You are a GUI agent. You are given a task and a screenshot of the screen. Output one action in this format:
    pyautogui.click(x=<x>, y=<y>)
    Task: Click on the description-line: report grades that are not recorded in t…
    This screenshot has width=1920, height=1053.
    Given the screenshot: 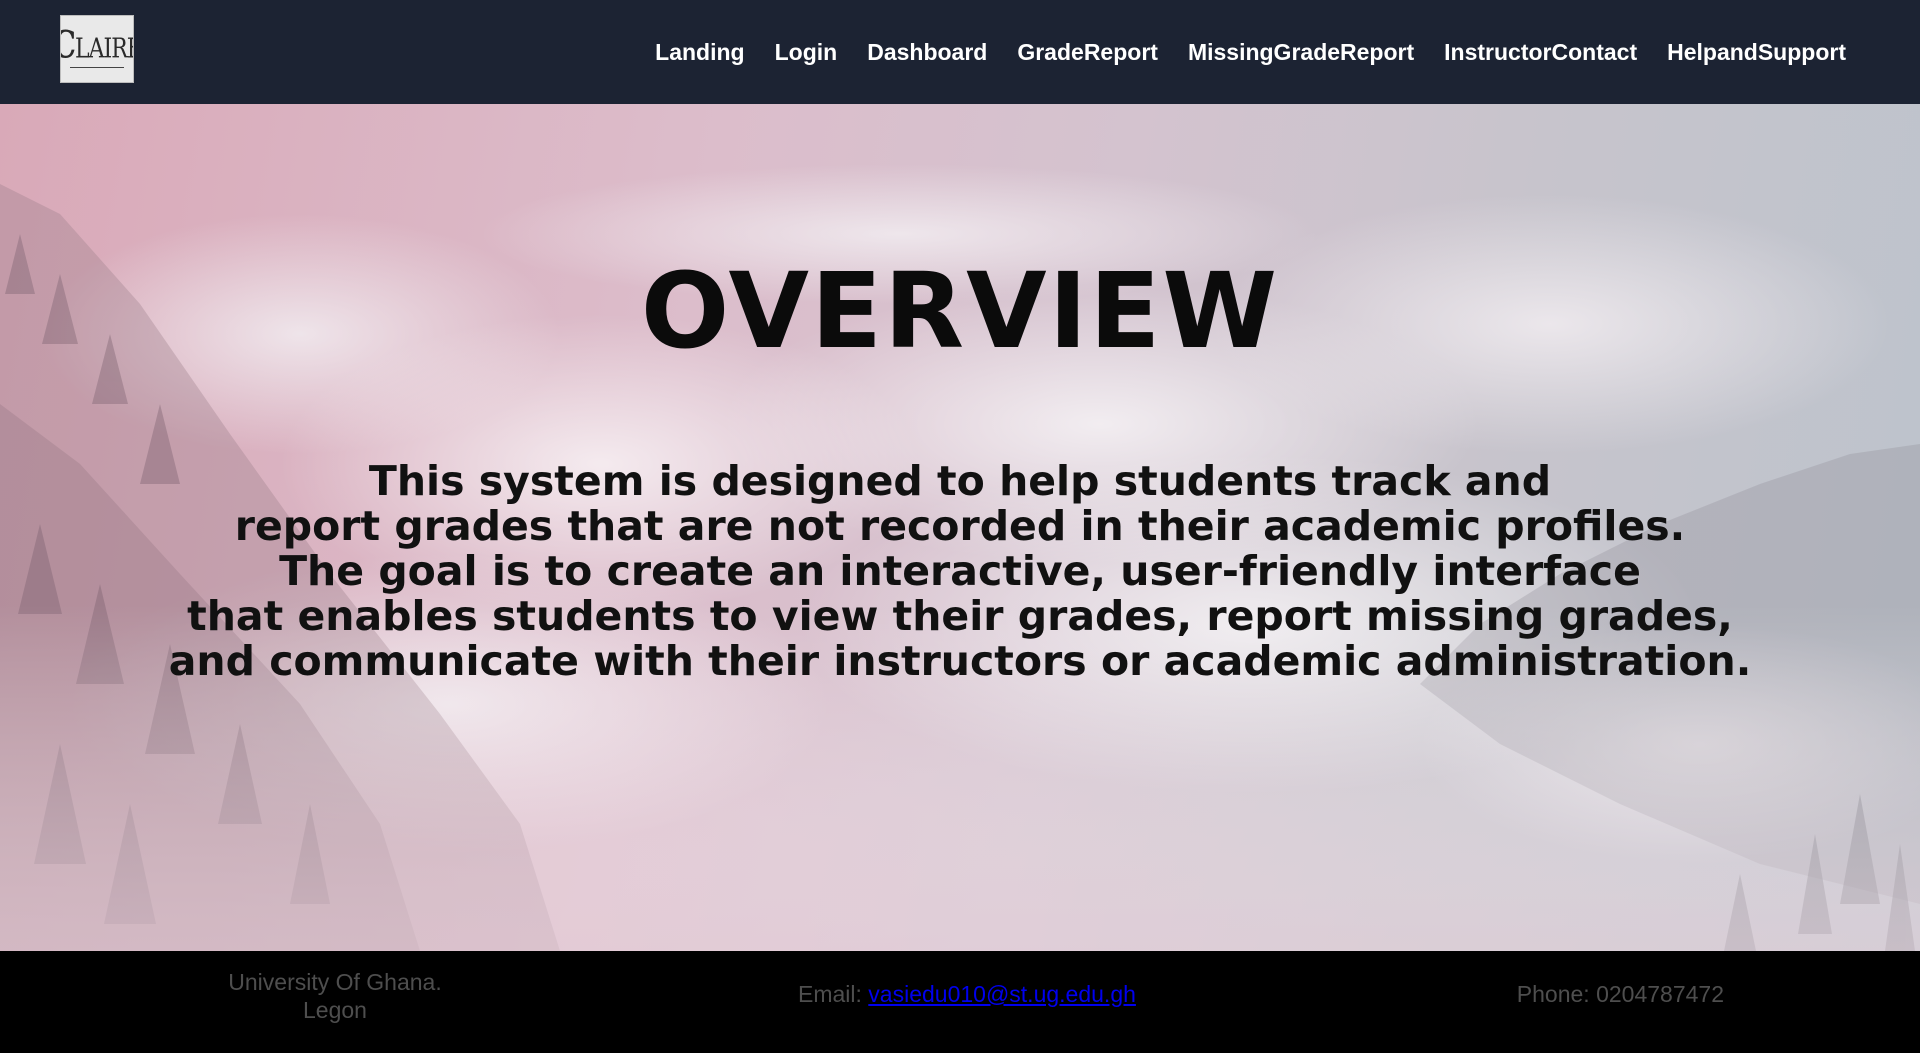 What is the action you would take?
    pyautogui.click(x=960, y=526)
    